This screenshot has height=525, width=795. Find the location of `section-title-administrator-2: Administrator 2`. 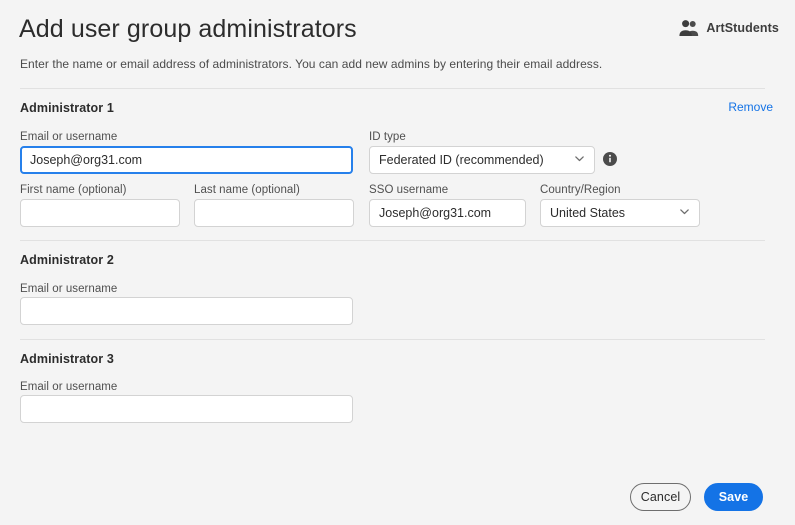

section-title-administrator-2: Administrator 2 is located at coordinates (67, 260).